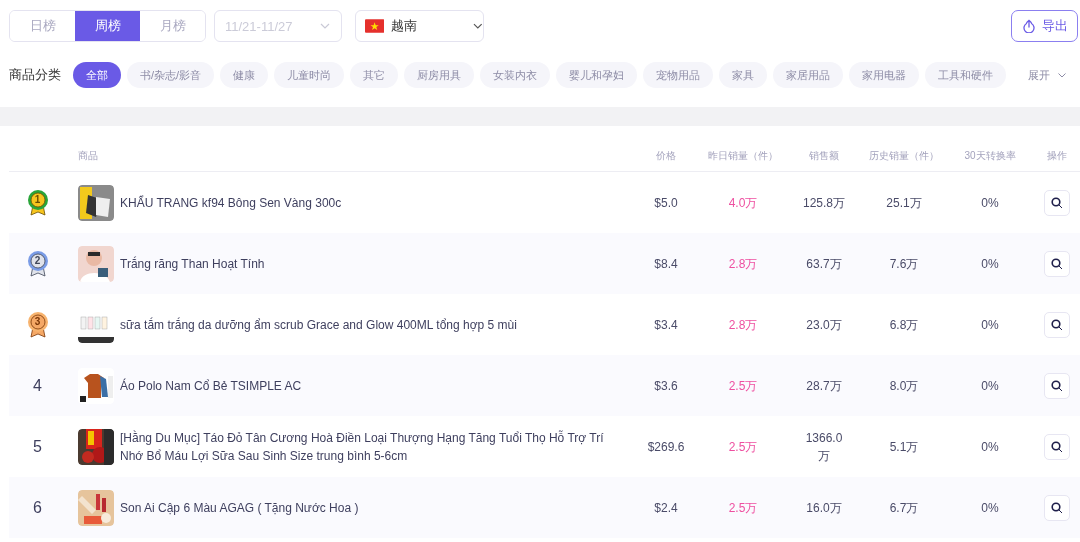  I want to click on table-cell-text: $5.0, so click(666, 203).